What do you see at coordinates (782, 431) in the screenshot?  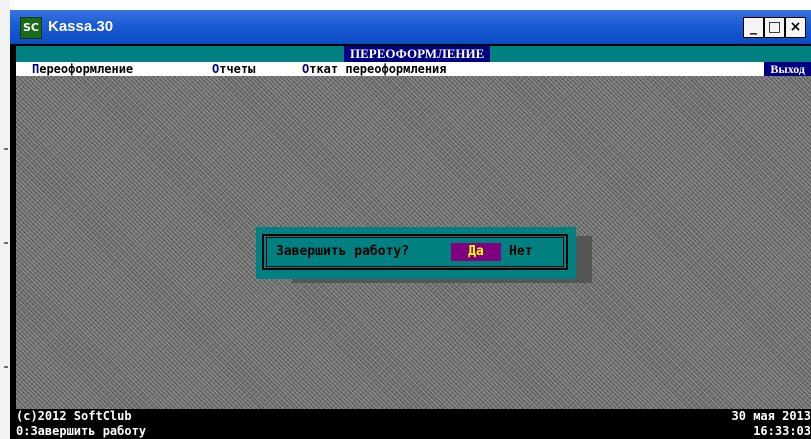 I see `status-time: 16:33:03` at bounding box center [782, 431].